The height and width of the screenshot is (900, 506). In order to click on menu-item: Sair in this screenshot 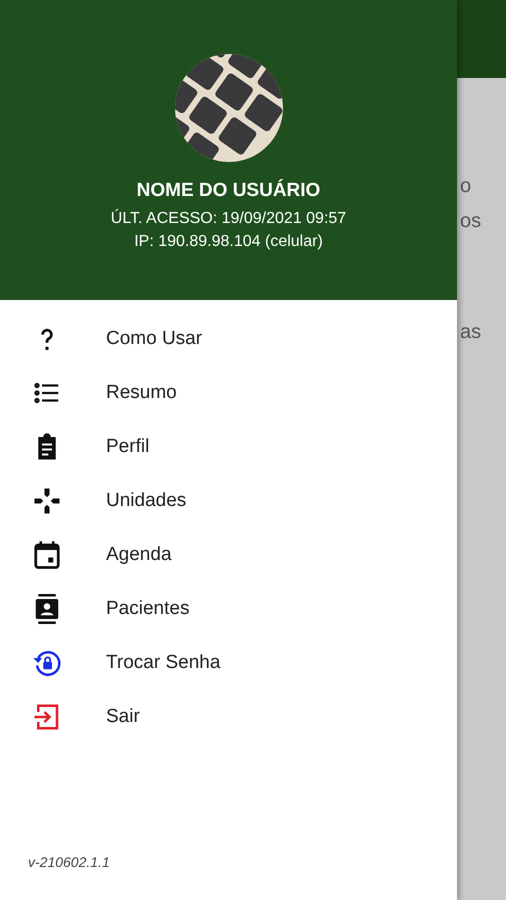, I will do `click(228, 717)`.